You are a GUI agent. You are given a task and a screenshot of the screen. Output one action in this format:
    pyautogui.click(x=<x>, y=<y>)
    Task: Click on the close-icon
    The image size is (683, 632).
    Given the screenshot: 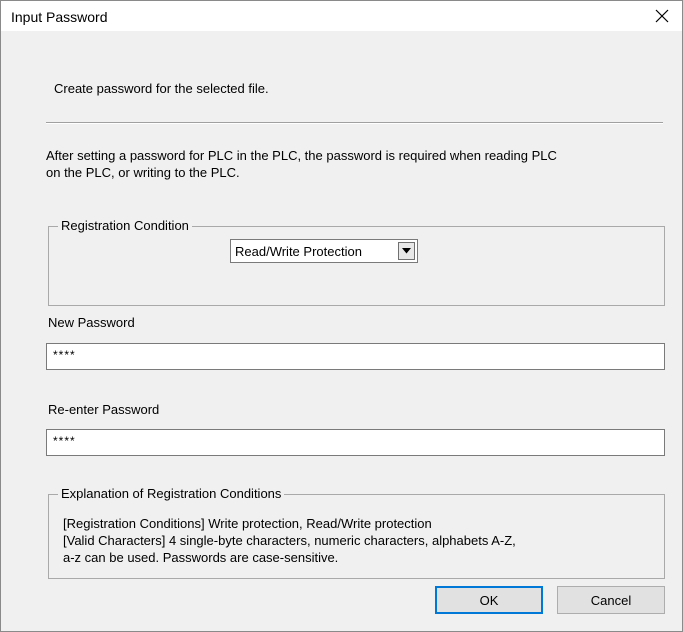 What is the action you would take?
    pyautogui.click(x=662, y=16)
    